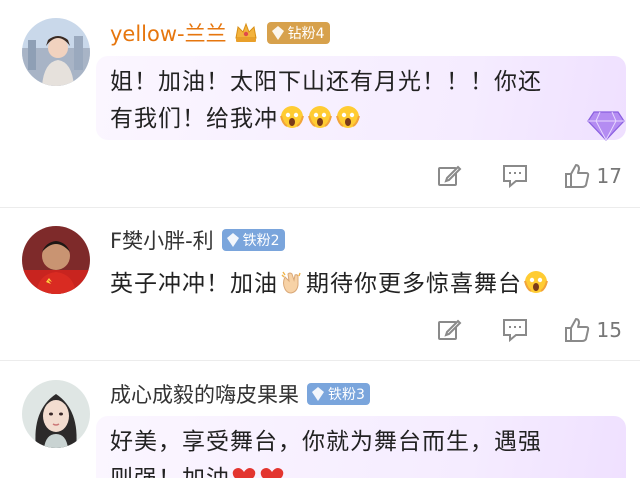 This screenshot has width=640, height=478. Describe the element at coordinates (609, 330) in the screenshot. I see `like-count: 15` at that location.